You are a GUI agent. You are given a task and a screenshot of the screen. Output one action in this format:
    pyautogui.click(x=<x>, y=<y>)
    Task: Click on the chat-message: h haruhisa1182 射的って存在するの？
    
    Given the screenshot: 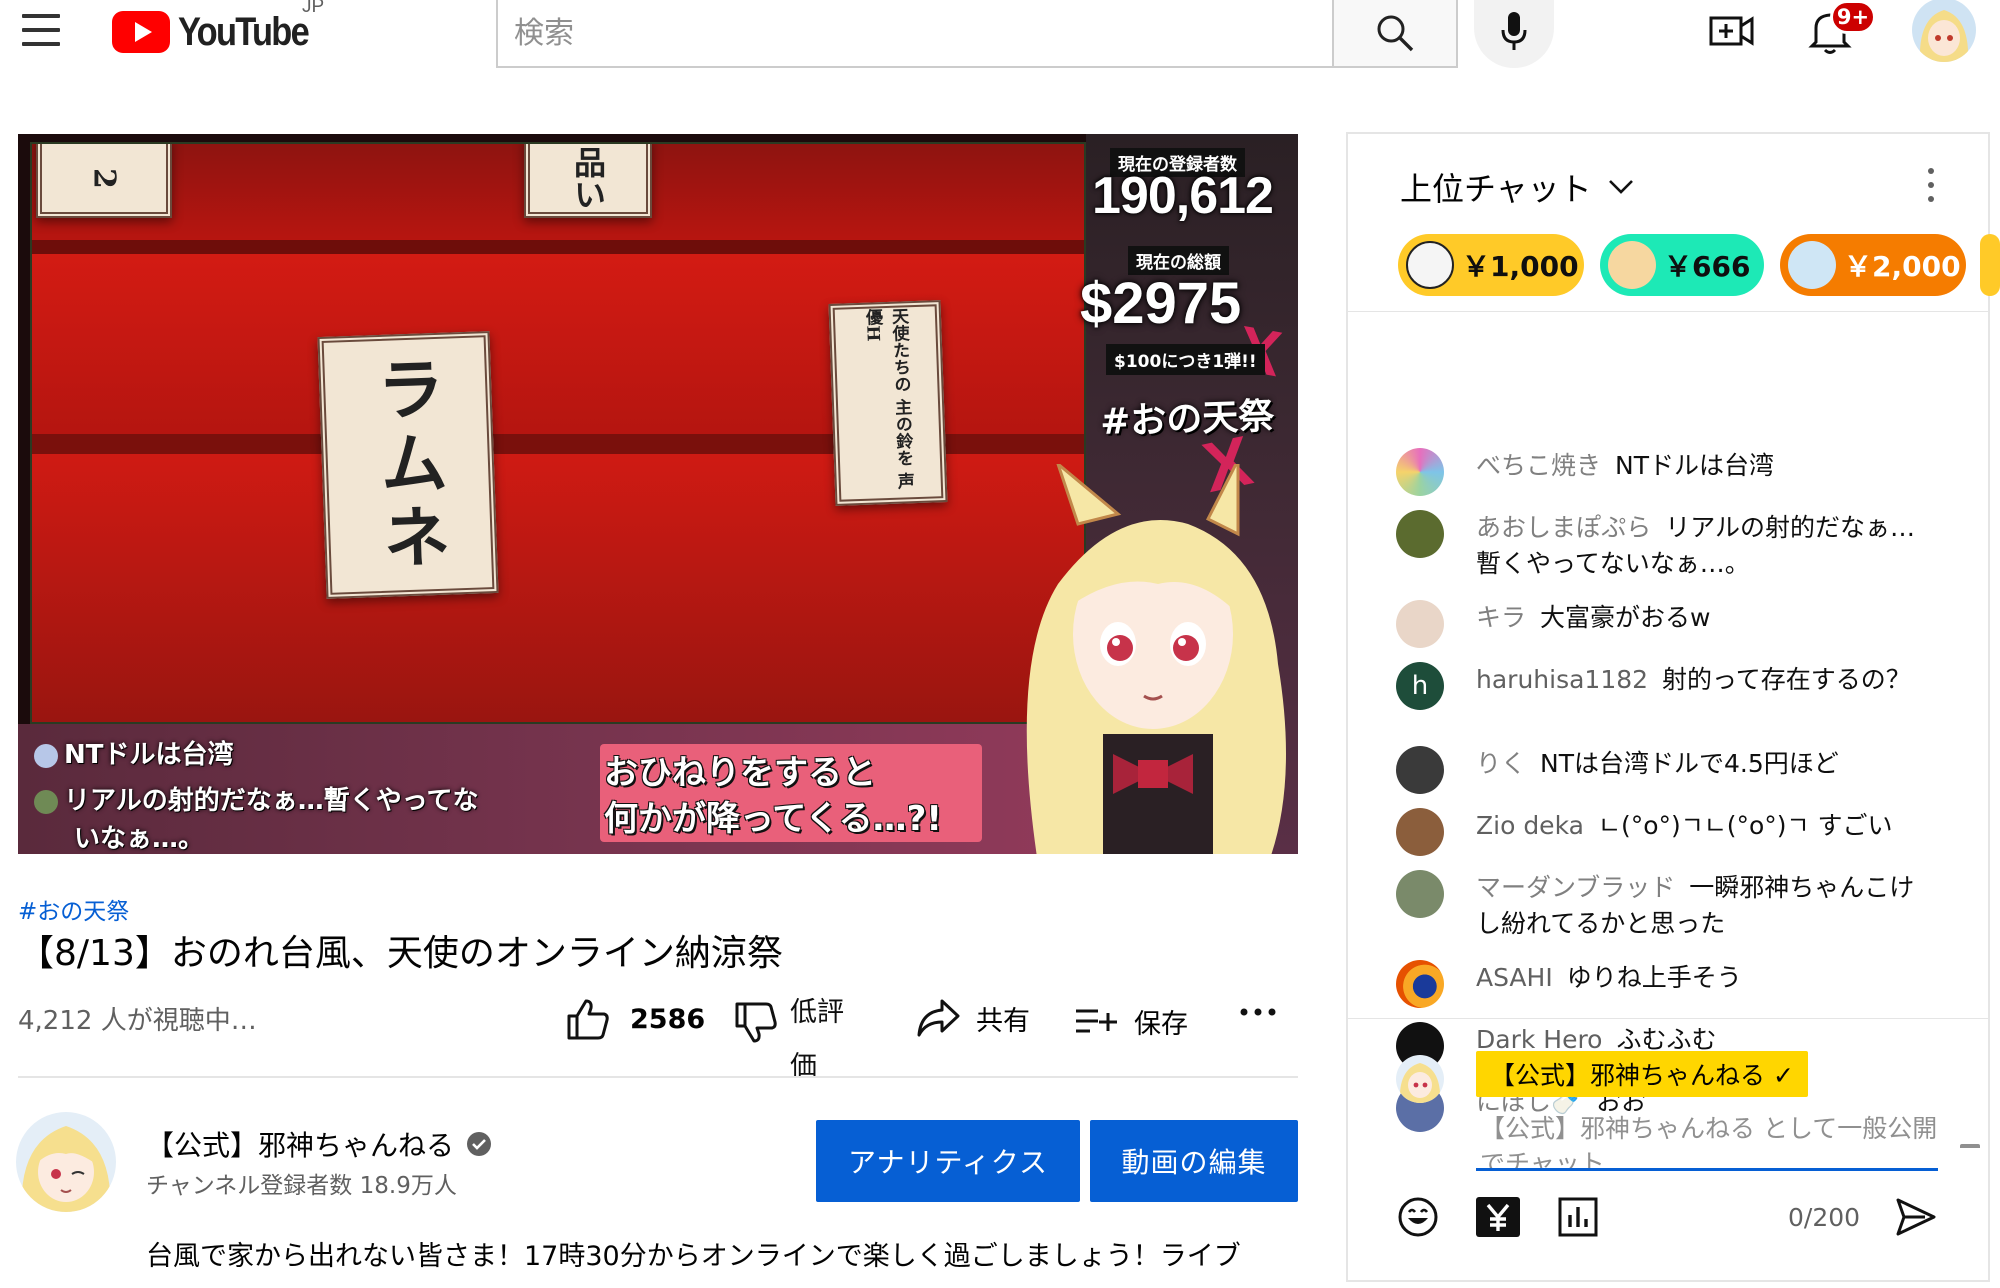 What is the action you would take?
    pyautogui.click(x=1666, y=686)
    